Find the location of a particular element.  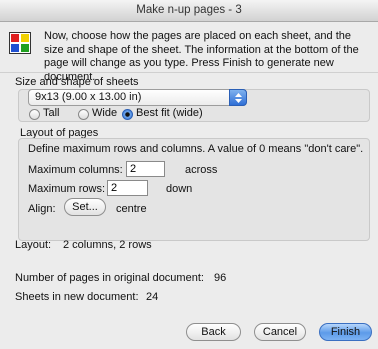

sheet-size-select: 9x13 (9.00 x 13.00 in) is located at coordinates (137, 97).